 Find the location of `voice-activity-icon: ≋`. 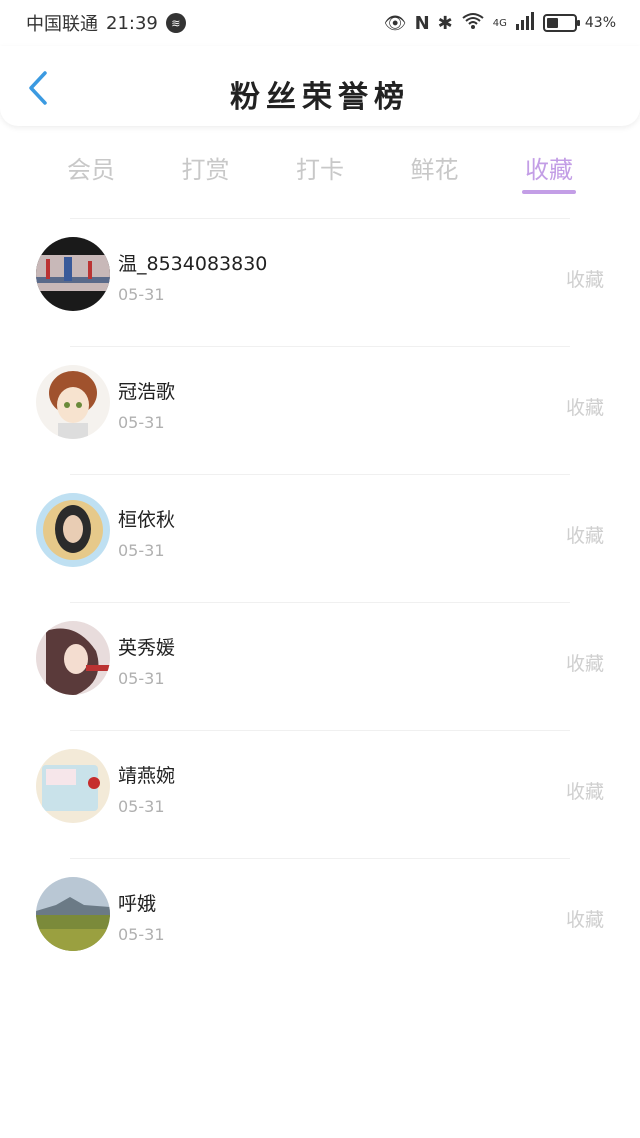

voice-activity-icon: ≋ is located at coordinates (175, 23).